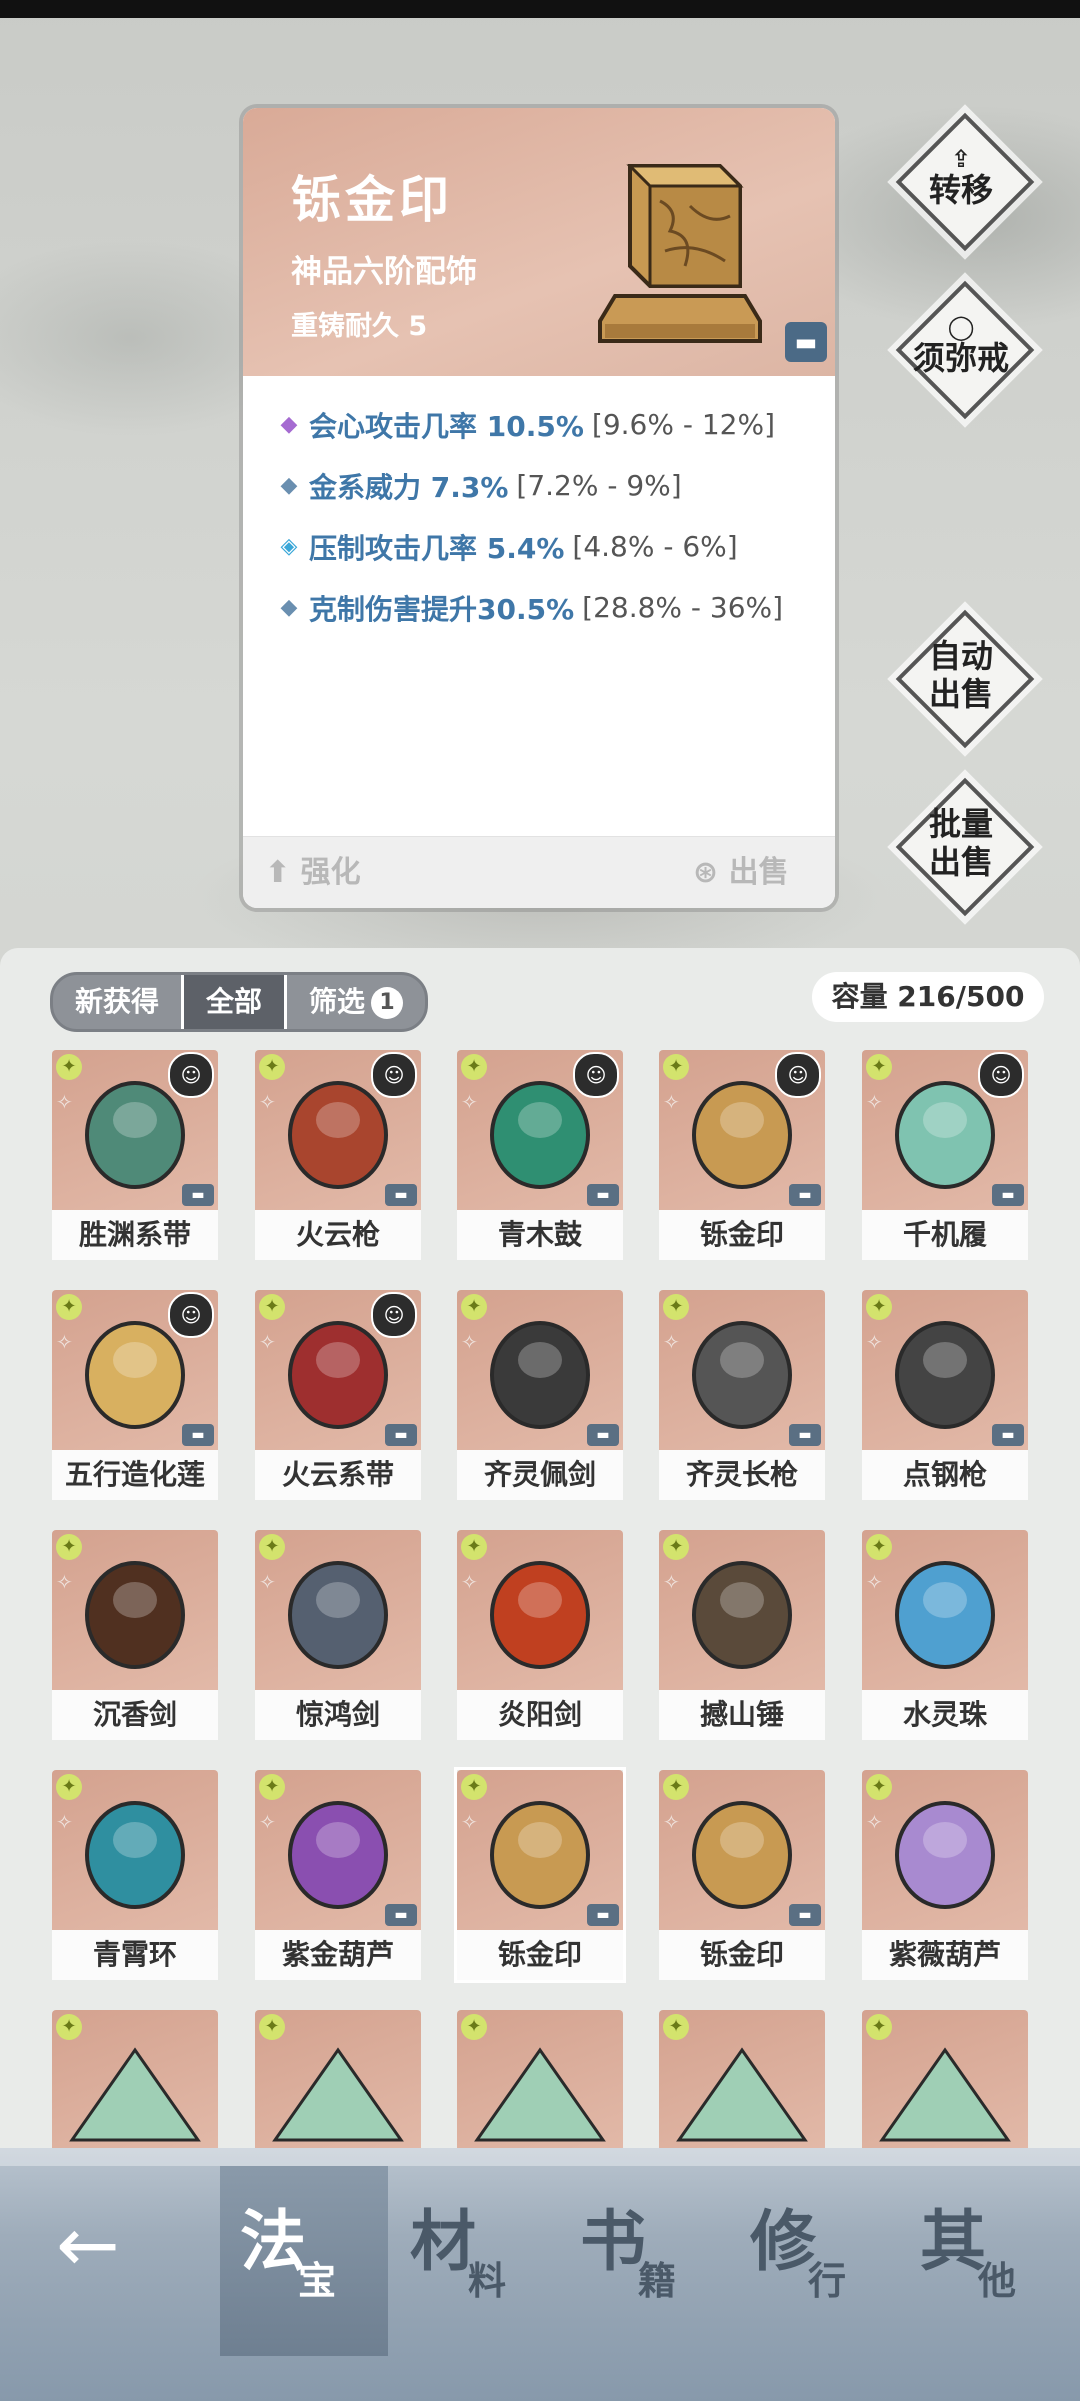 The width and height of the screenshot is (1080, 2401). Describe the element at coordinates (655, 546) in the screenshot. I see `attribute-range: [4.8% - 6%]` at that location.